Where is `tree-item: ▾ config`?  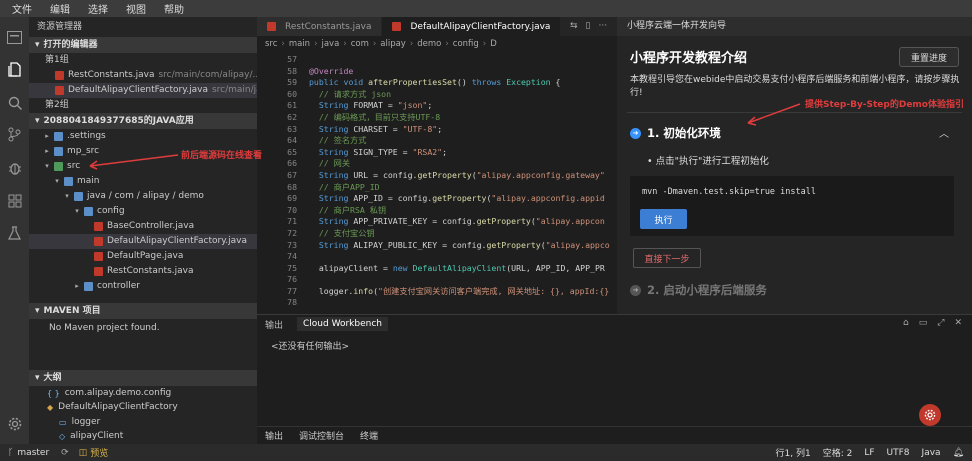 tree-item: ▾ config is located at coordinates (143, 211).